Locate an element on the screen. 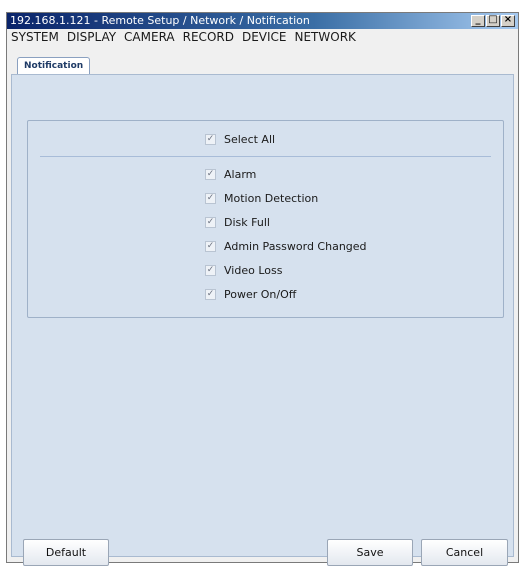  video-loss-checkbox: ✓ is located at coordinates (210, 270).